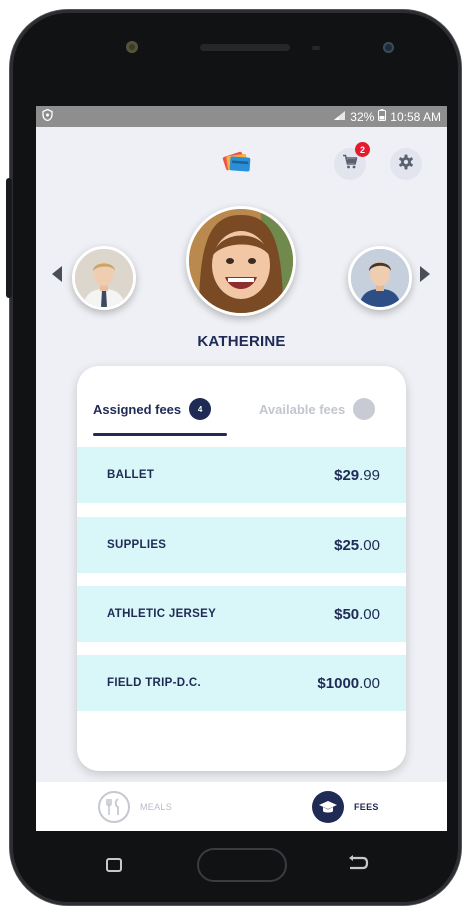 The image size is (473, 911). What do you see at coordinates (137, 545) in the screenshot?
I see `fee-name: SUPPLIES` at bounding box center [137, 545].